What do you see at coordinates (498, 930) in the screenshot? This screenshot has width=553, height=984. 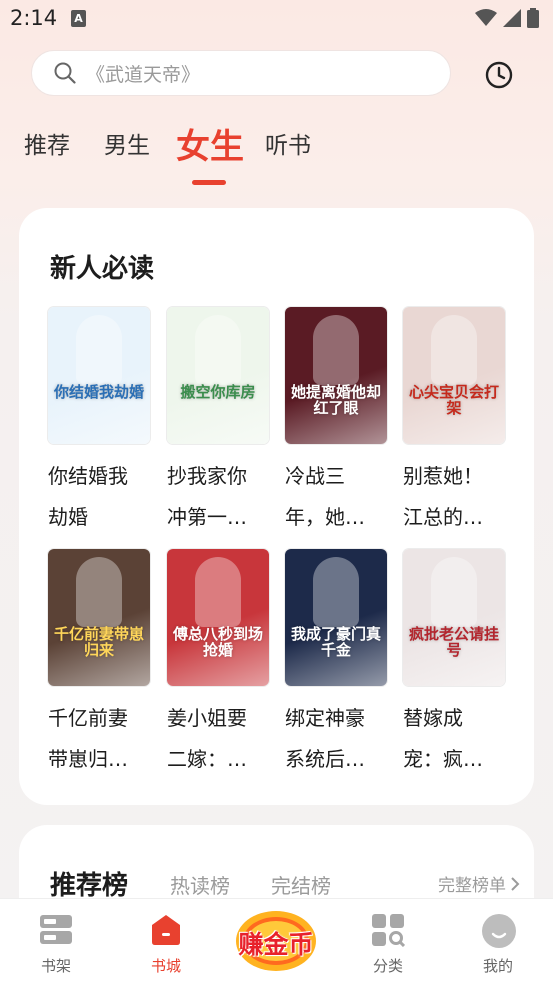 I see `profile-icon` at bounding box center [498, 930].